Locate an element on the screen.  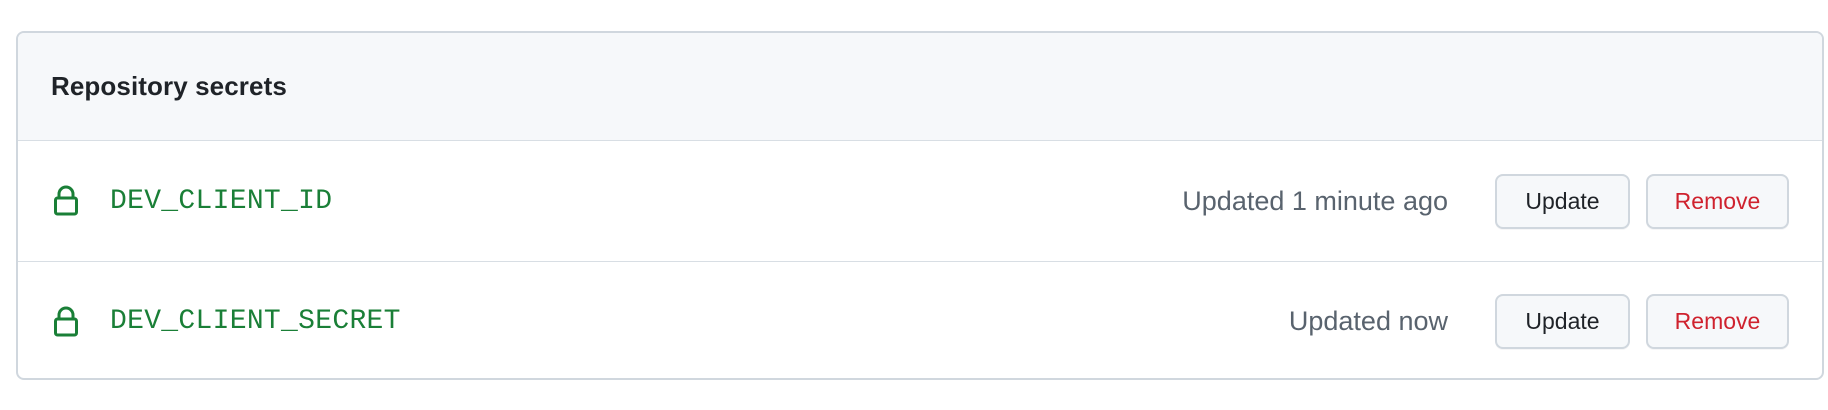
secret-updated-time: Updated 1 minute ago is located at coordinates (1315, 200).